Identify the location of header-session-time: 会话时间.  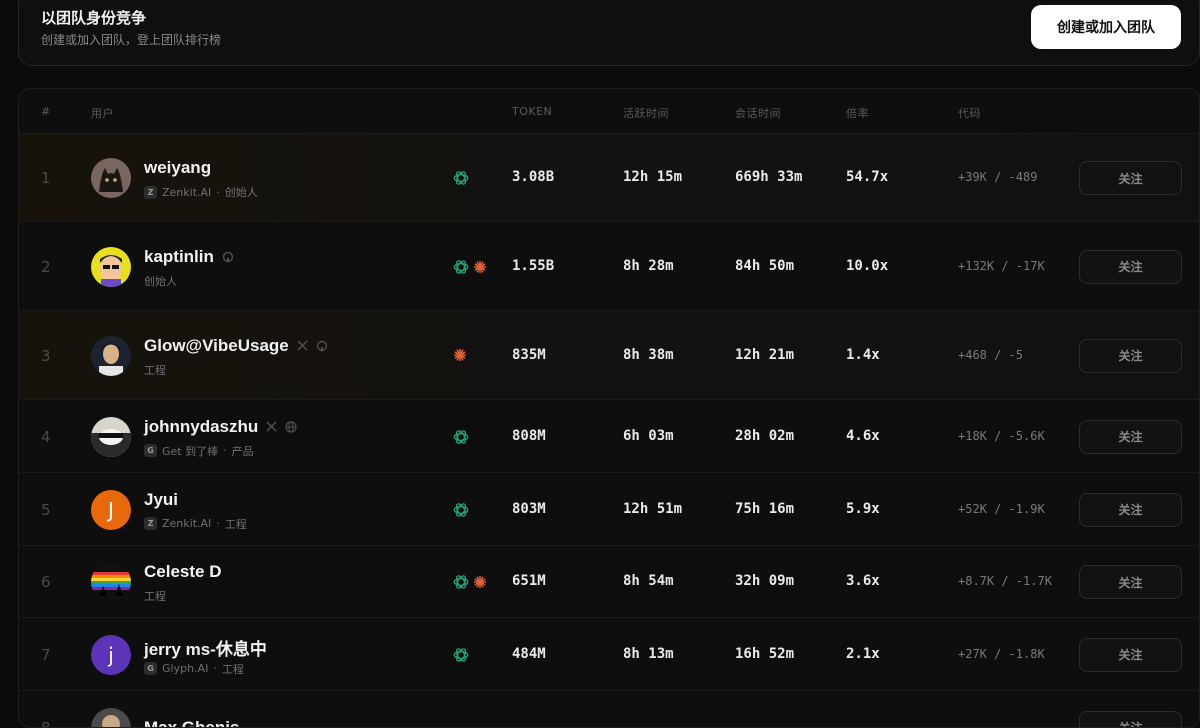
(758, 113).